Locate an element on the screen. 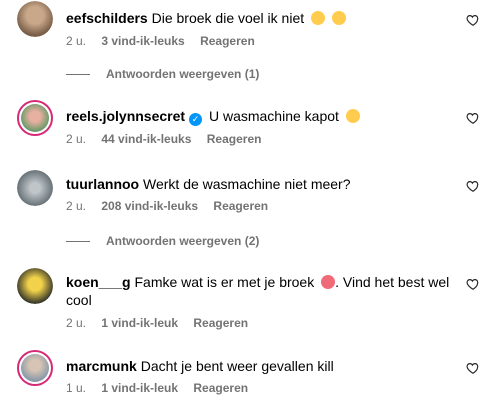 The width and height of the screenshot is (496, 409). likes-count: 208 vind-ik-leuks is located at coordinates (149, 206).